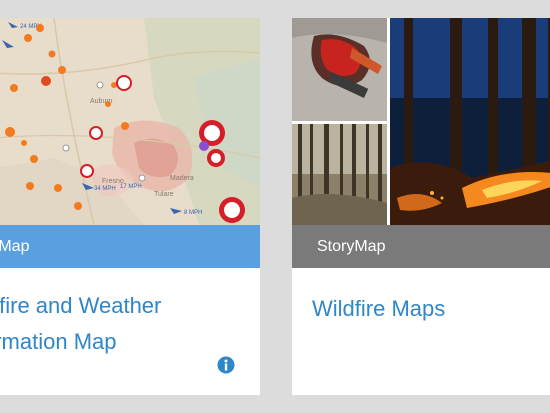  I want to click on card-title-link: ldfire and Weather ormation Map, so click(130, 324).